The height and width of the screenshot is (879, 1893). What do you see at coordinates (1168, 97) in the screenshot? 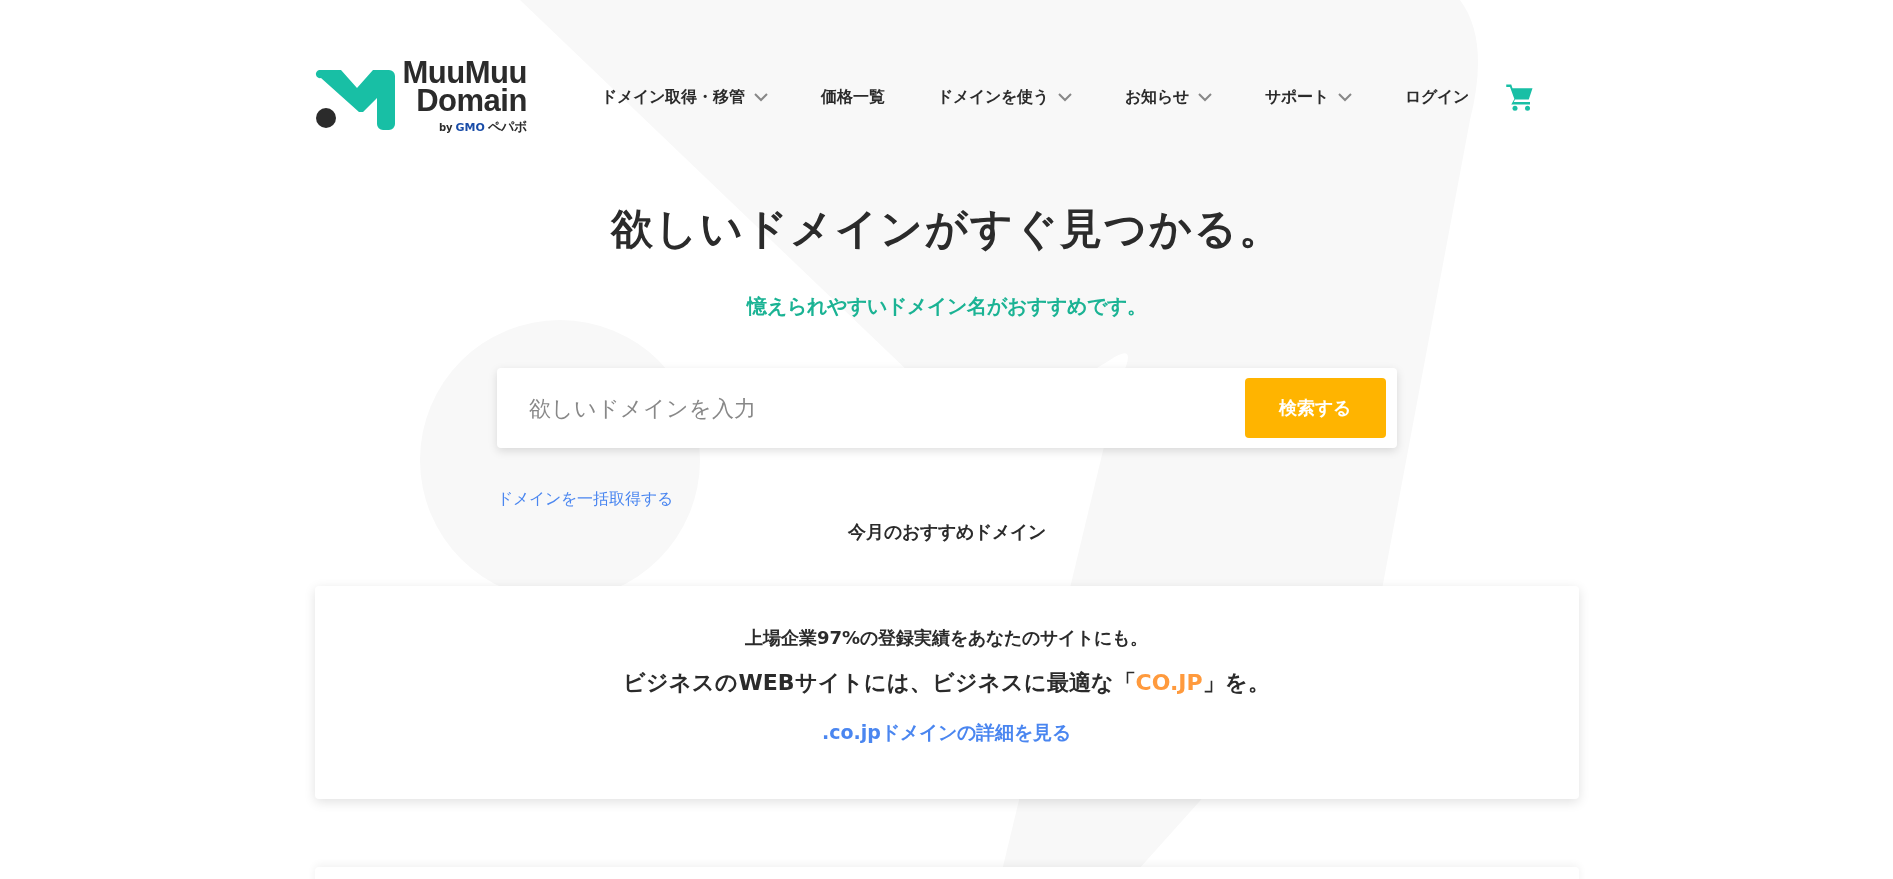
I see `nav-item: お知らせ` at bounding box center [1168, 97].